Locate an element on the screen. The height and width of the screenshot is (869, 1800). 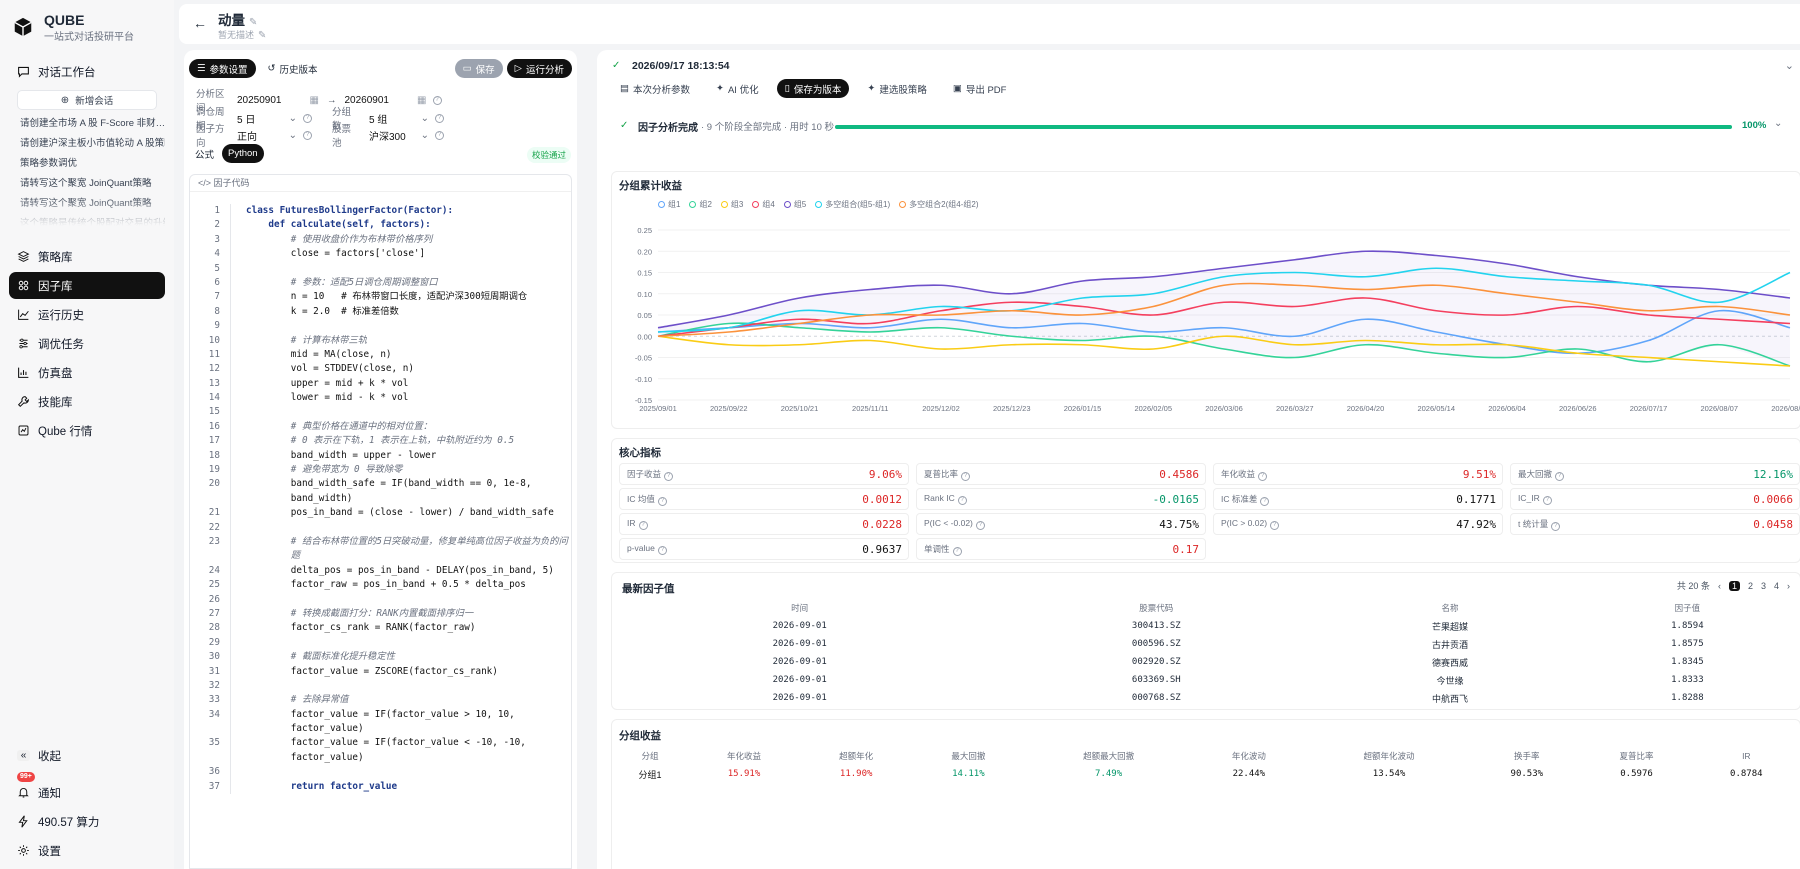
brand: QUBE 一站式对话投研平台 is located at coordinates (88, 27).